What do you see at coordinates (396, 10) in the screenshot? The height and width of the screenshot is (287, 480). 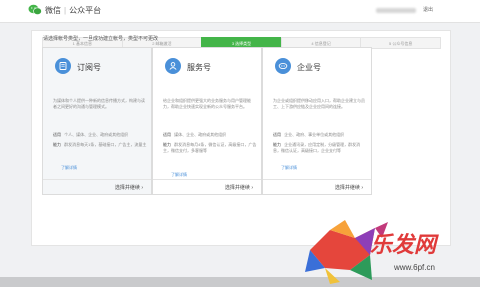 I see `user-account-blurred` at bounding box center [396, 10].